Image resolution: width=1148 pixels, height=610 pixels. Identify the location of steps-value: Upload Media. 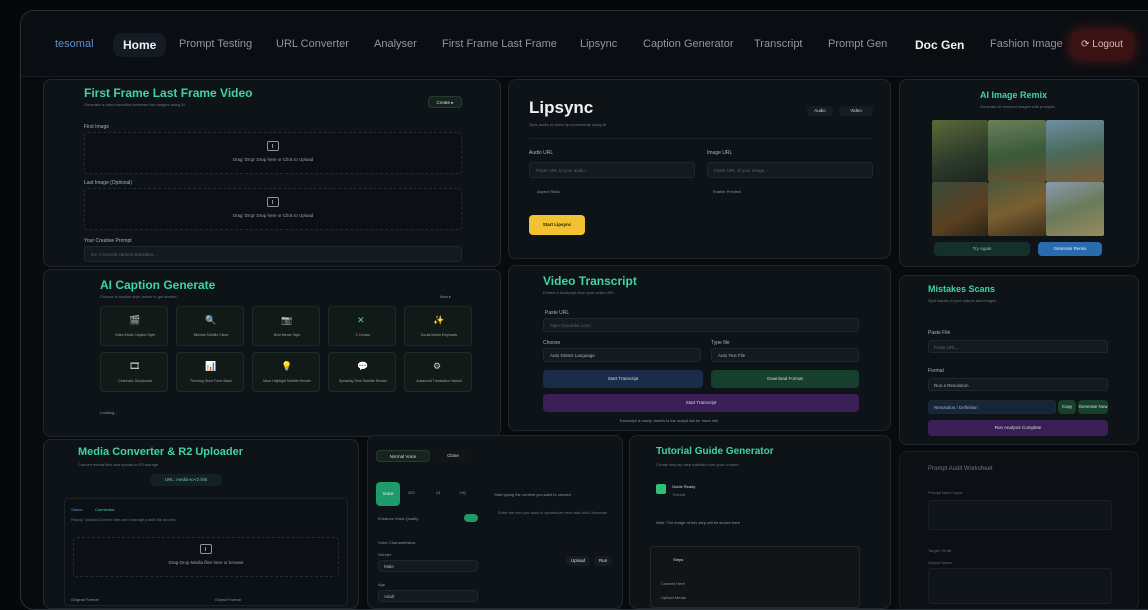
(673, 597).